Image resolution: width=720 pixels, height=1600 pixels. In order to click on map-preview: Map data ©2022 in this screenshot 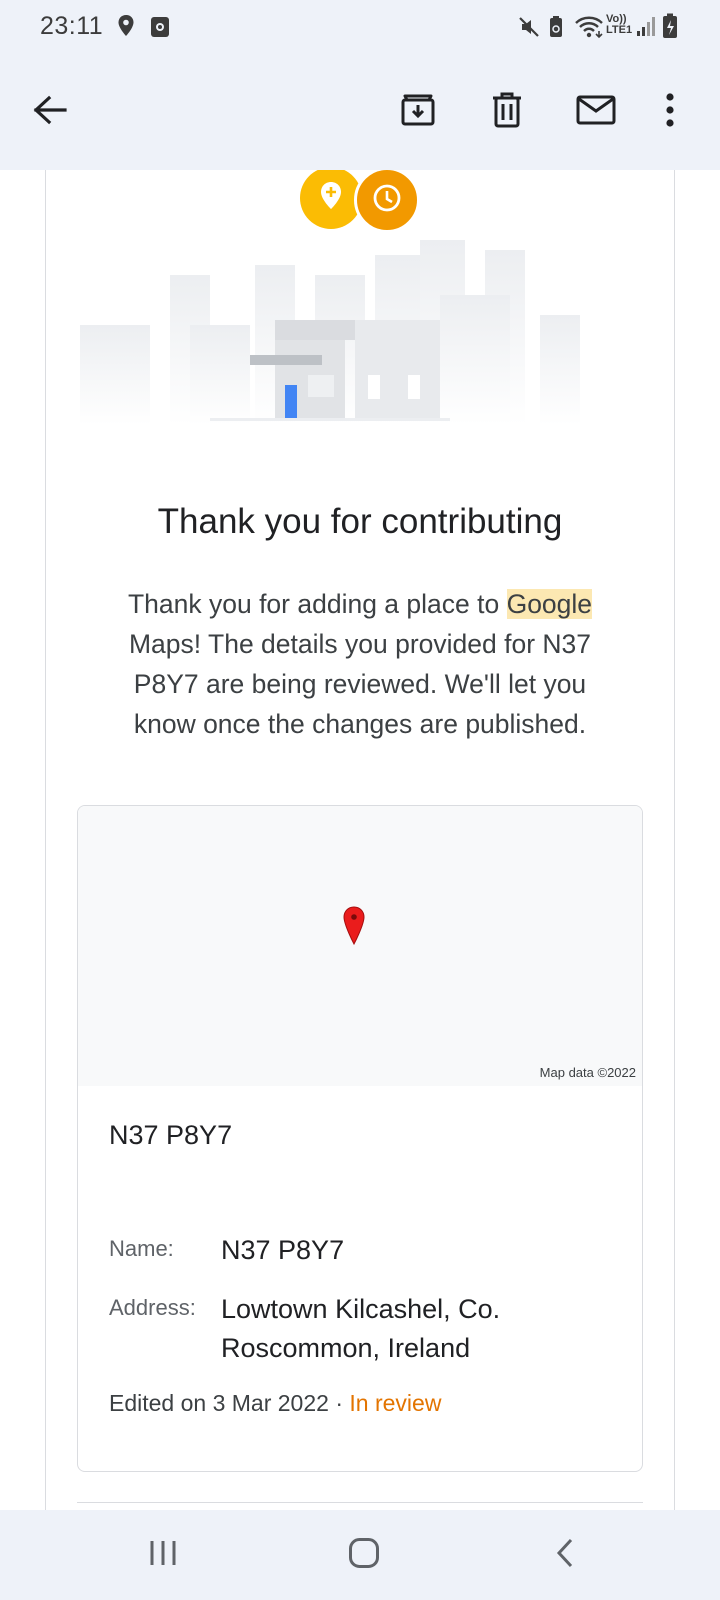, I will do `click(360, 946)`.